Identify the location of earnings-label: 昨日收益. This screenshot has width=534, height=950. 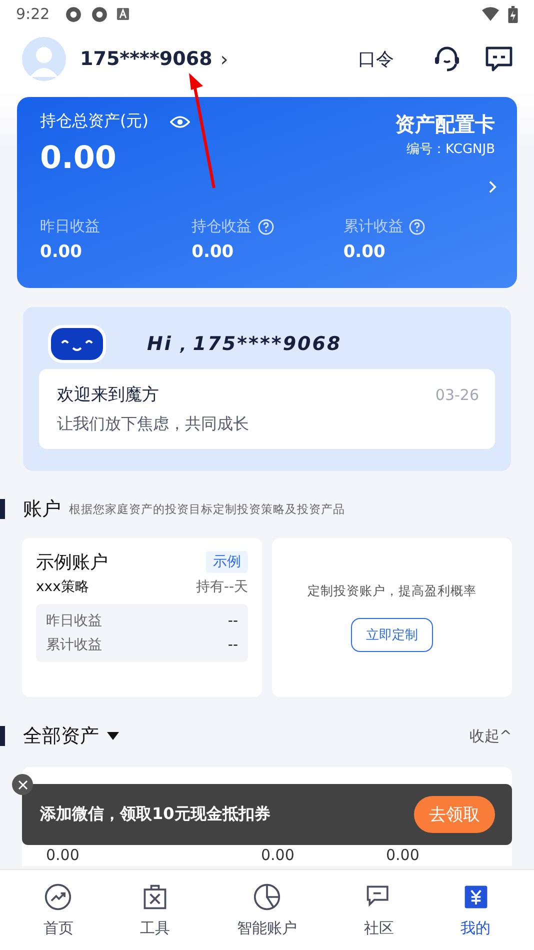
(74, 621).